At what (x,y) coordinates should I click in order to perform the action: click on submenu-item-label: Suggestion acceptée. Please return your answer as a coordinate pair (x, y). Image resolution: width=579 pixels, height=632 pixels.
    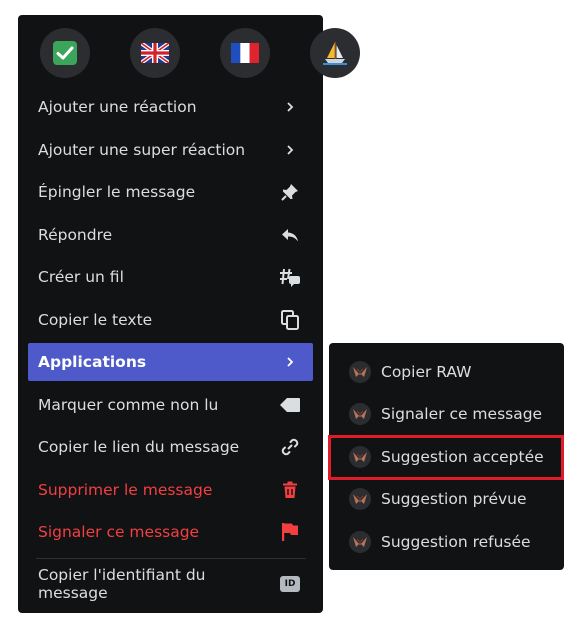
    Looking at the image, I should click on (462, 457).